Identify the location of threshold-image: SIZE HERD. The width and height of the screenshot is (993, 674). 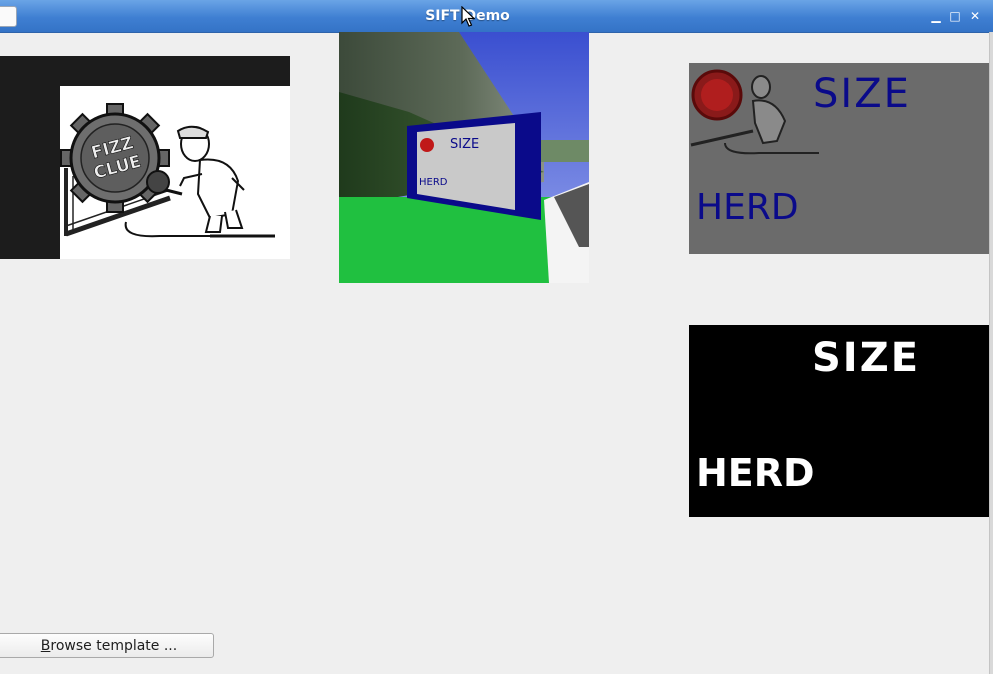
(839, 421).